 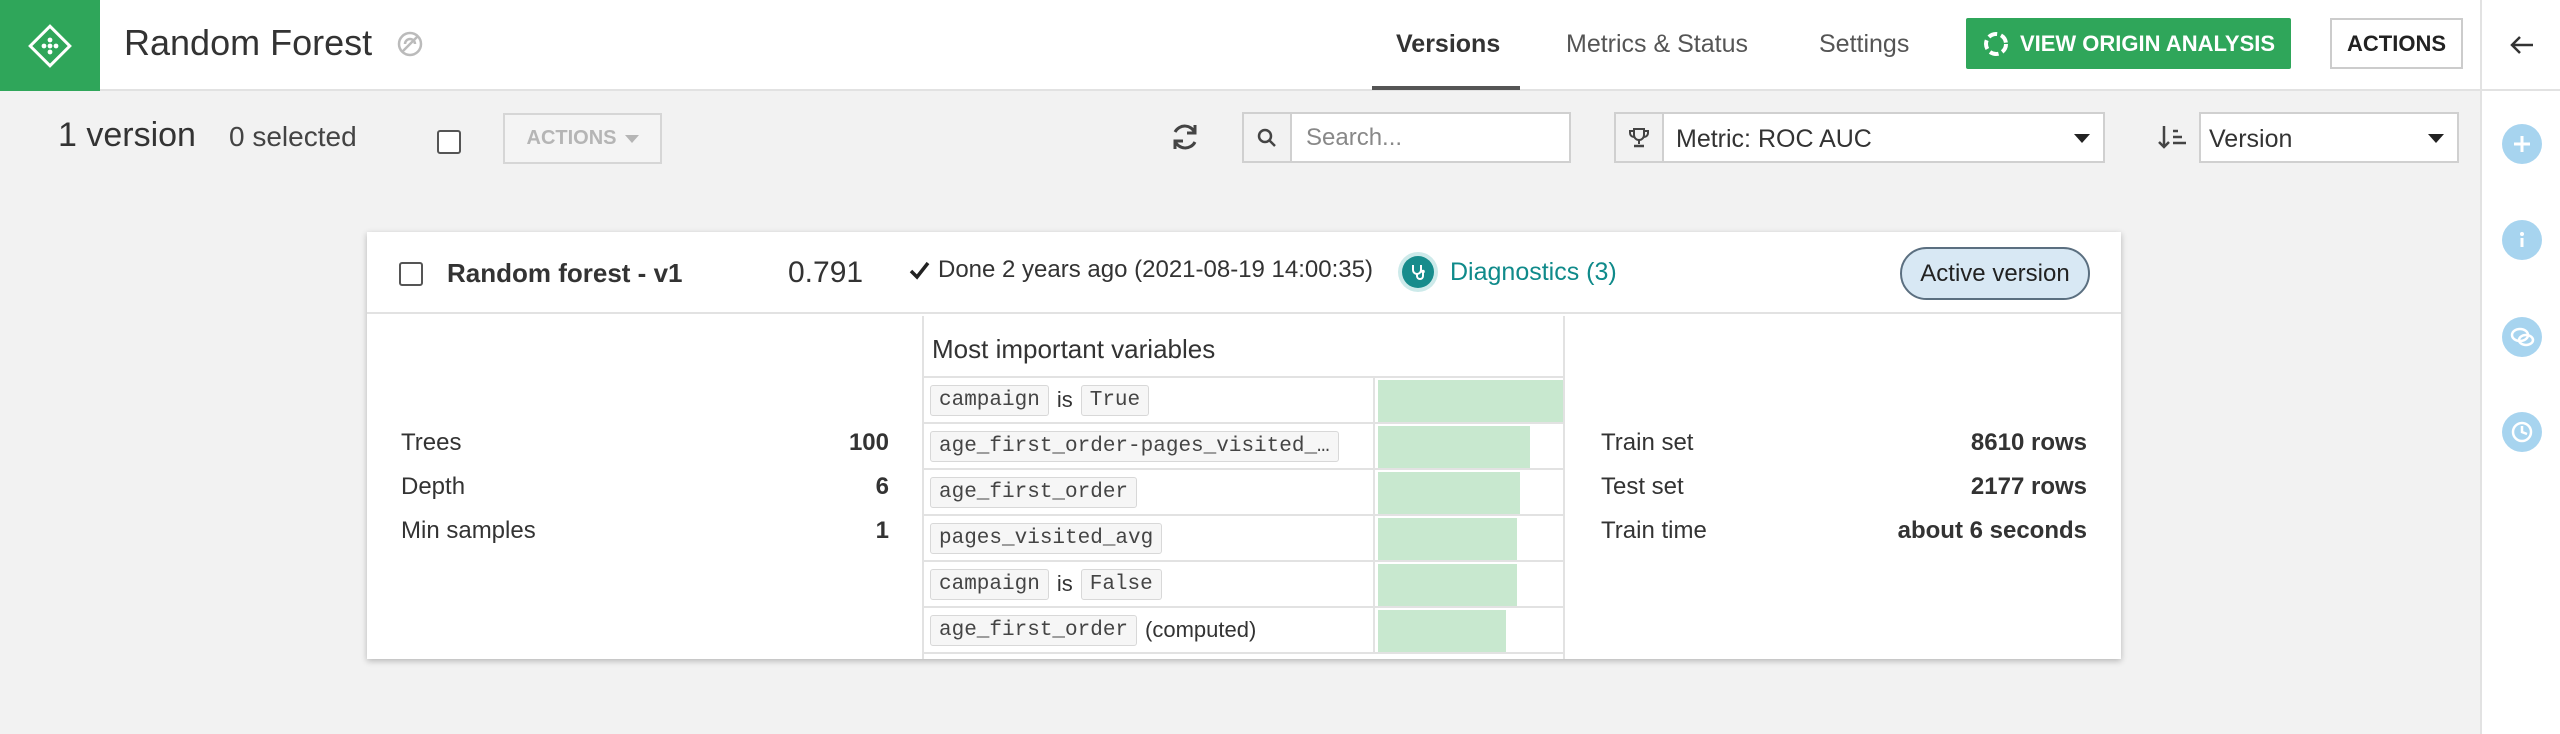 I want to click on variable-row: campaign is False, so click(x=1243, y=583).